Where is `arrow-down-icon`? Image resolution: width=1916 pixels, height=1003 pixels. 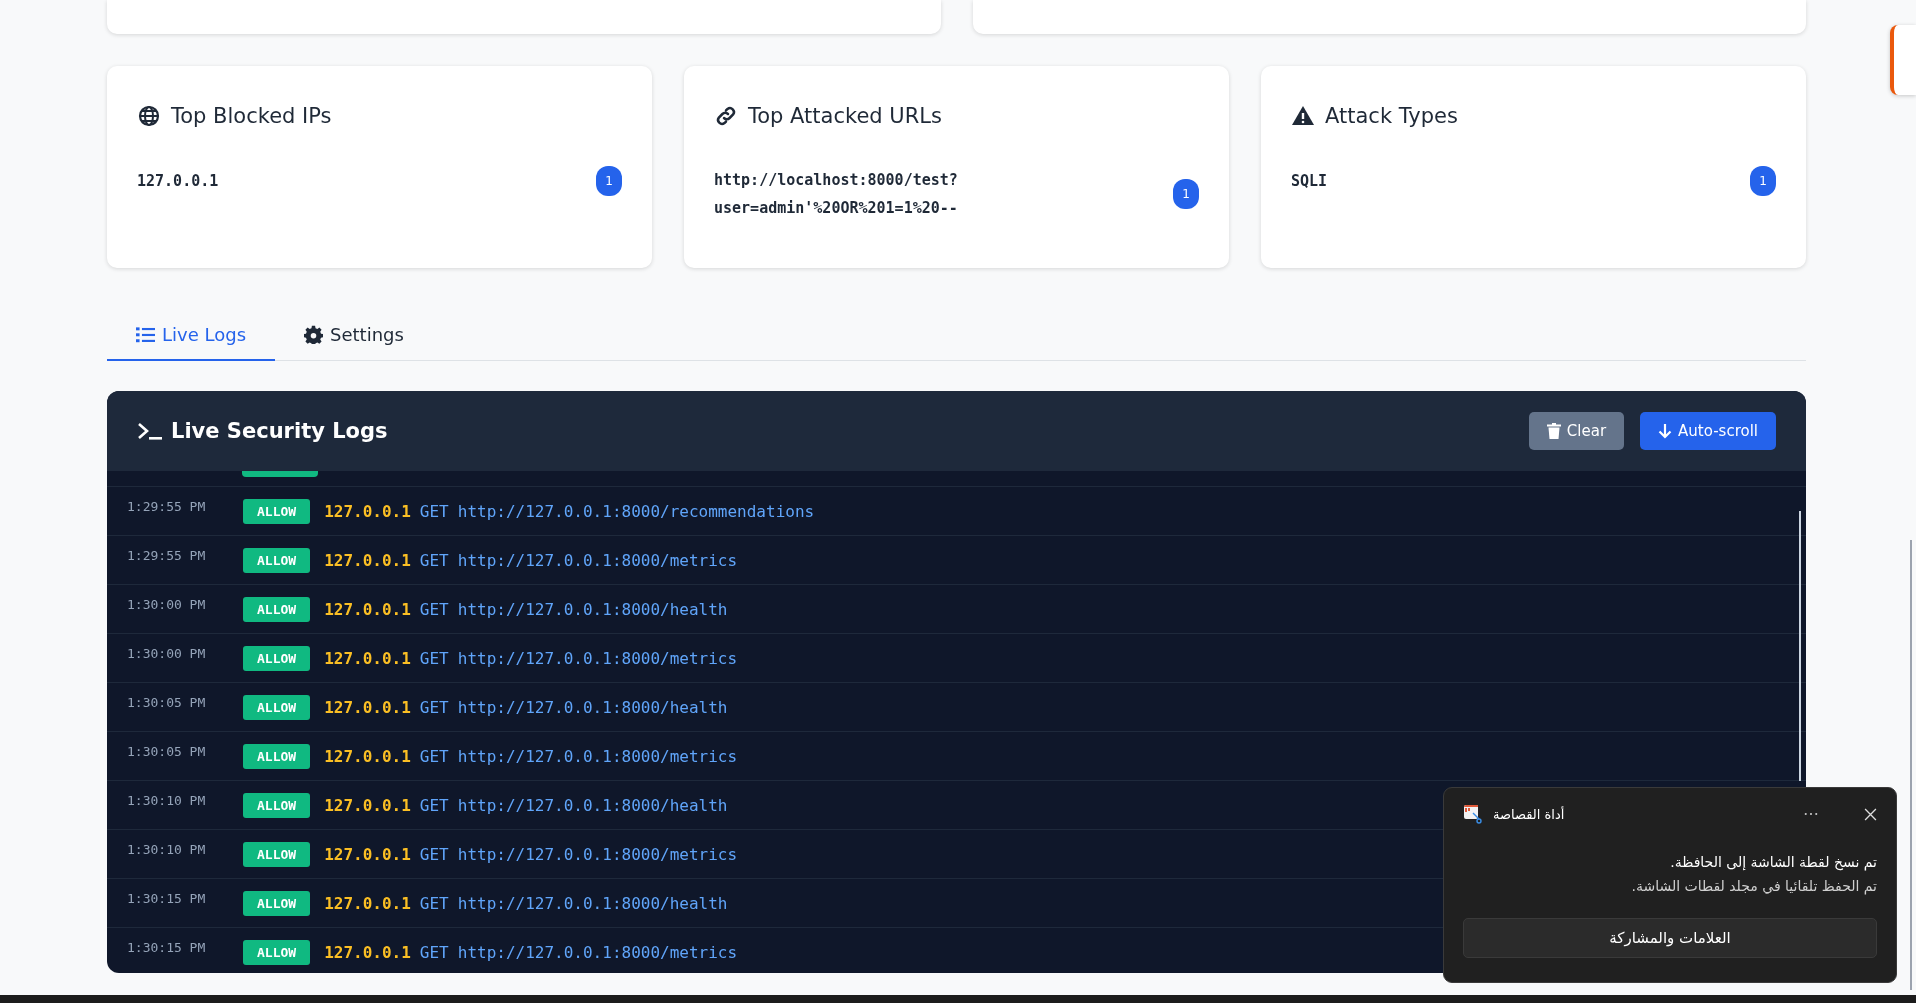
arrow-down-icon is located at coordinates (1665, 431).